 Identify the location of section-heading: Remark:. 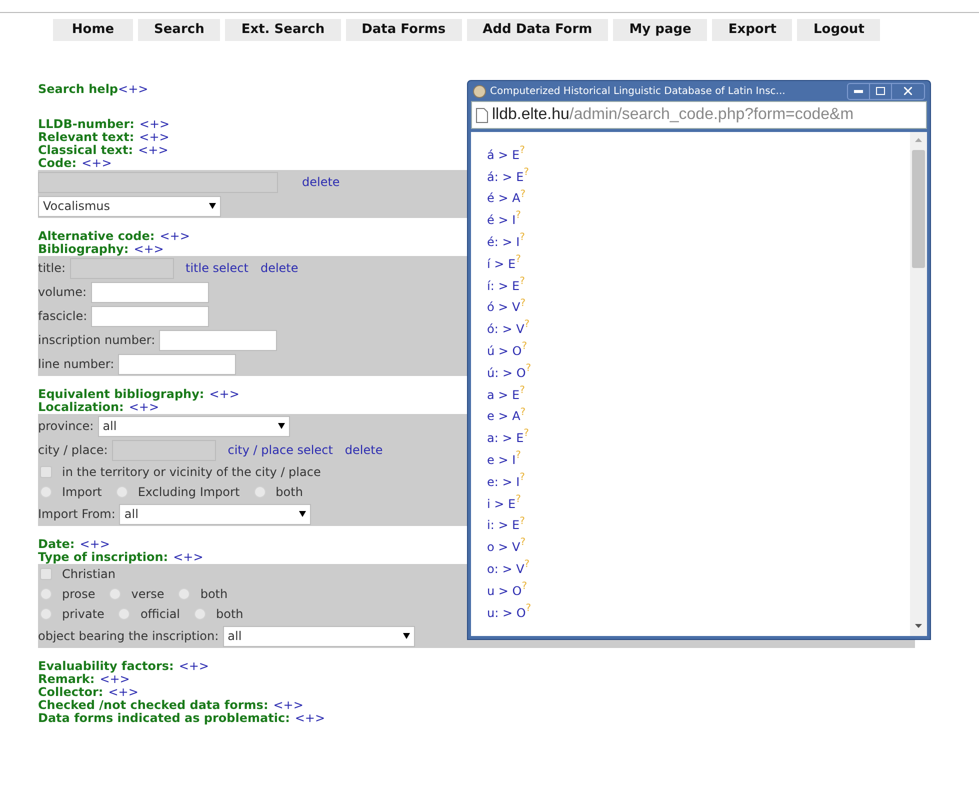
(66, 679).